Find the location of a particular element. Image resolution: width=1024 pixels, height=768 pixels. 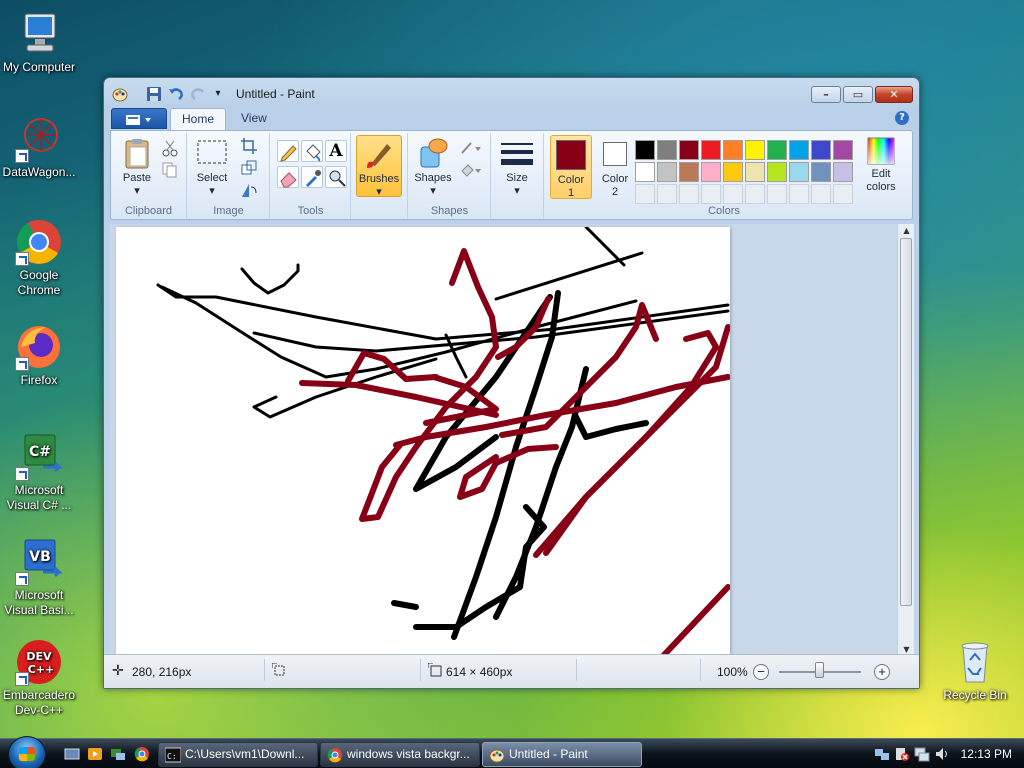

zoom-in-button: + is located at coordinates (882, 672).